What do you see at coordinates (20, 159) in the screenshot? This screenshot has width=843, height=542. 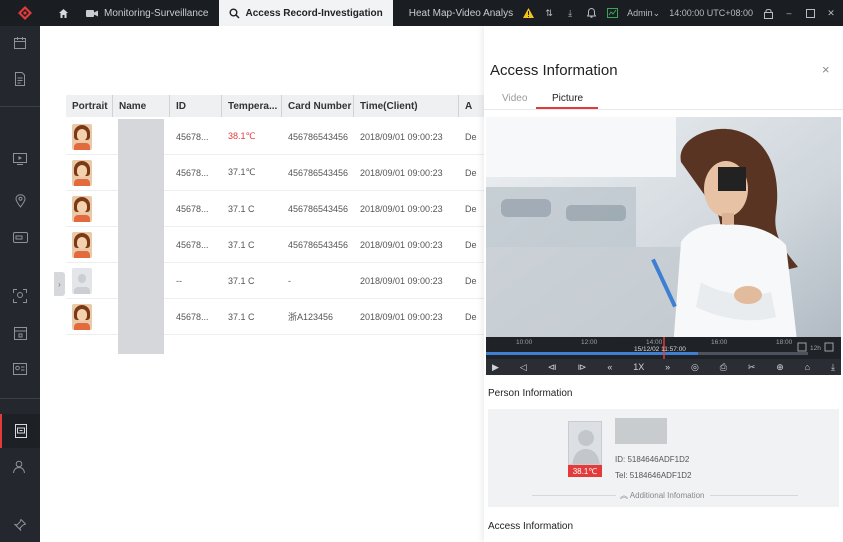 I see `sidebar-item-playback` at bounding box center [20, 159].